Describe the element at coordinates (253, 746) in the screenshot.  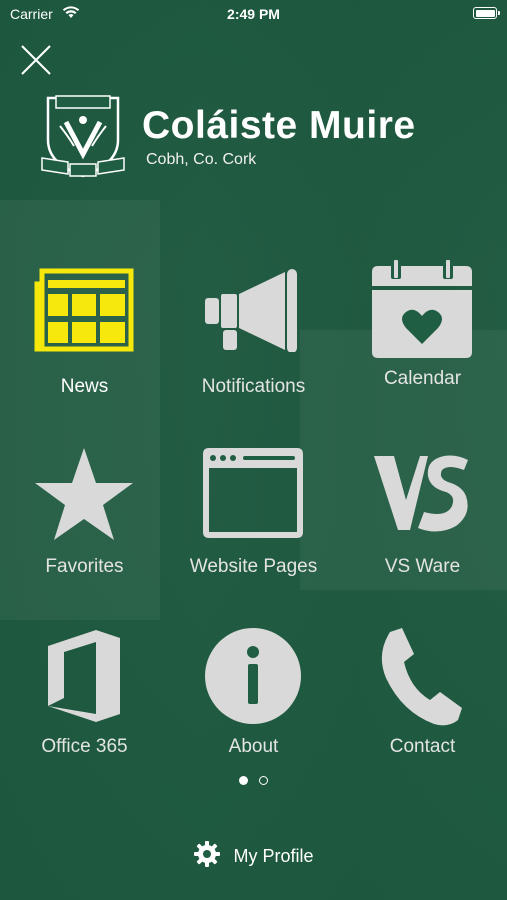
I see `about-label: About` at that location.